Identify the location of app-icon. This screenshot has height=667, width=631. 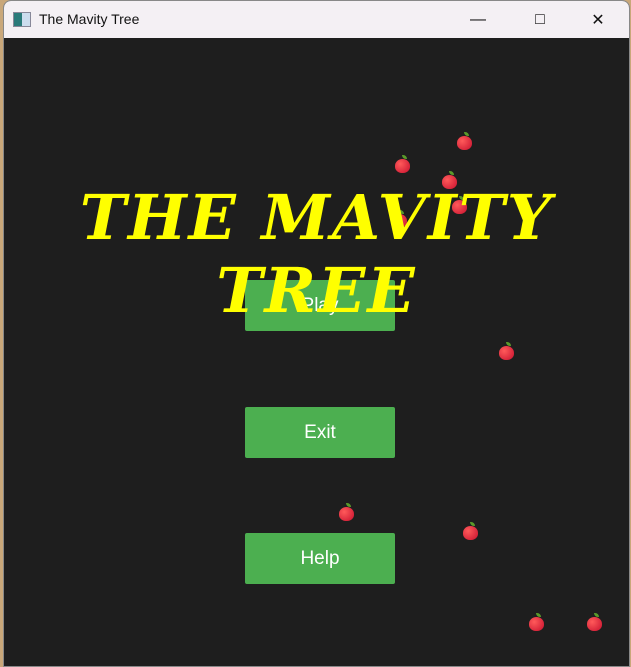
(22, 19).